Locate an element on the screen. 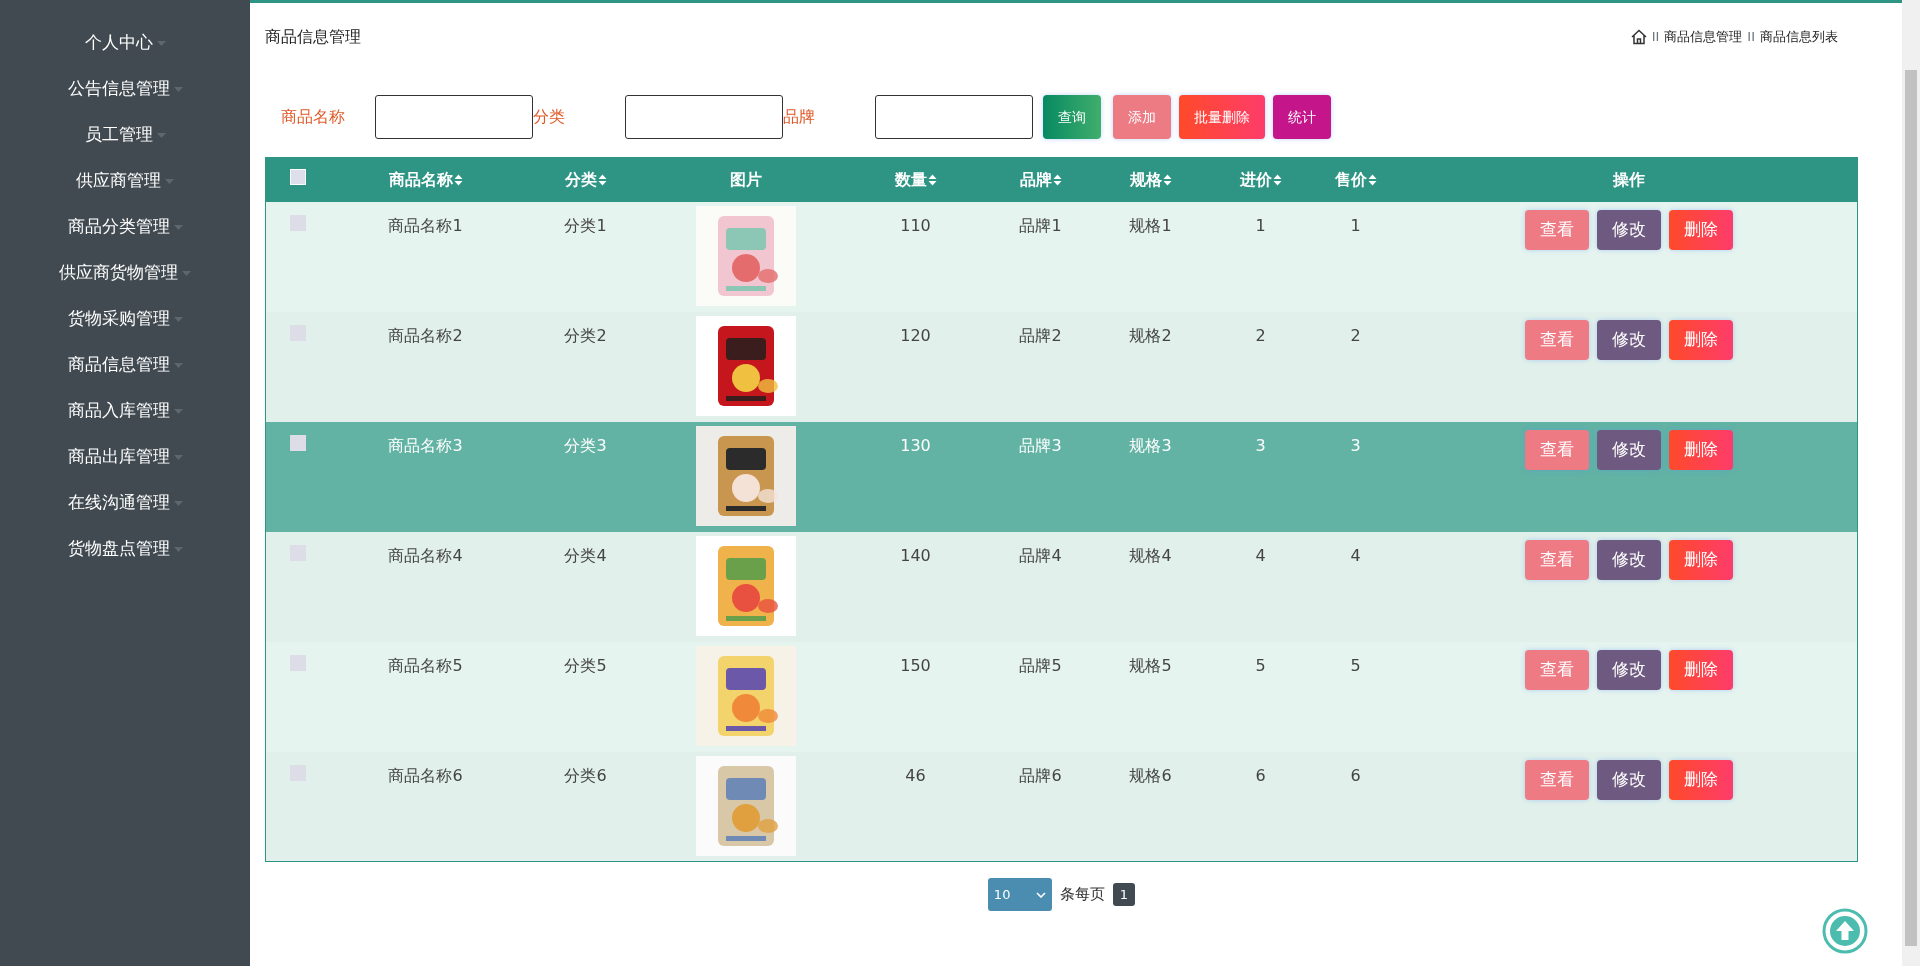  select-all-checkbox is located at coordinates (298, 176).